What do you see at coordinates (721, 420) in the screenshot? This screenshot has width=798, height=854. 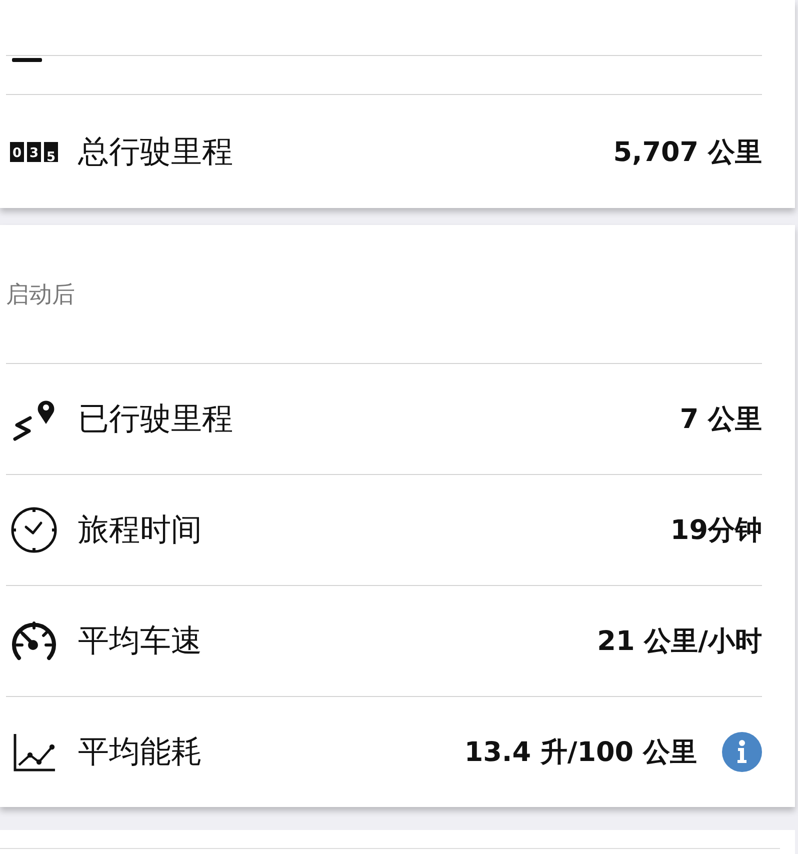 I see `row-value: 7 公里` at bounding box center [721, 420].